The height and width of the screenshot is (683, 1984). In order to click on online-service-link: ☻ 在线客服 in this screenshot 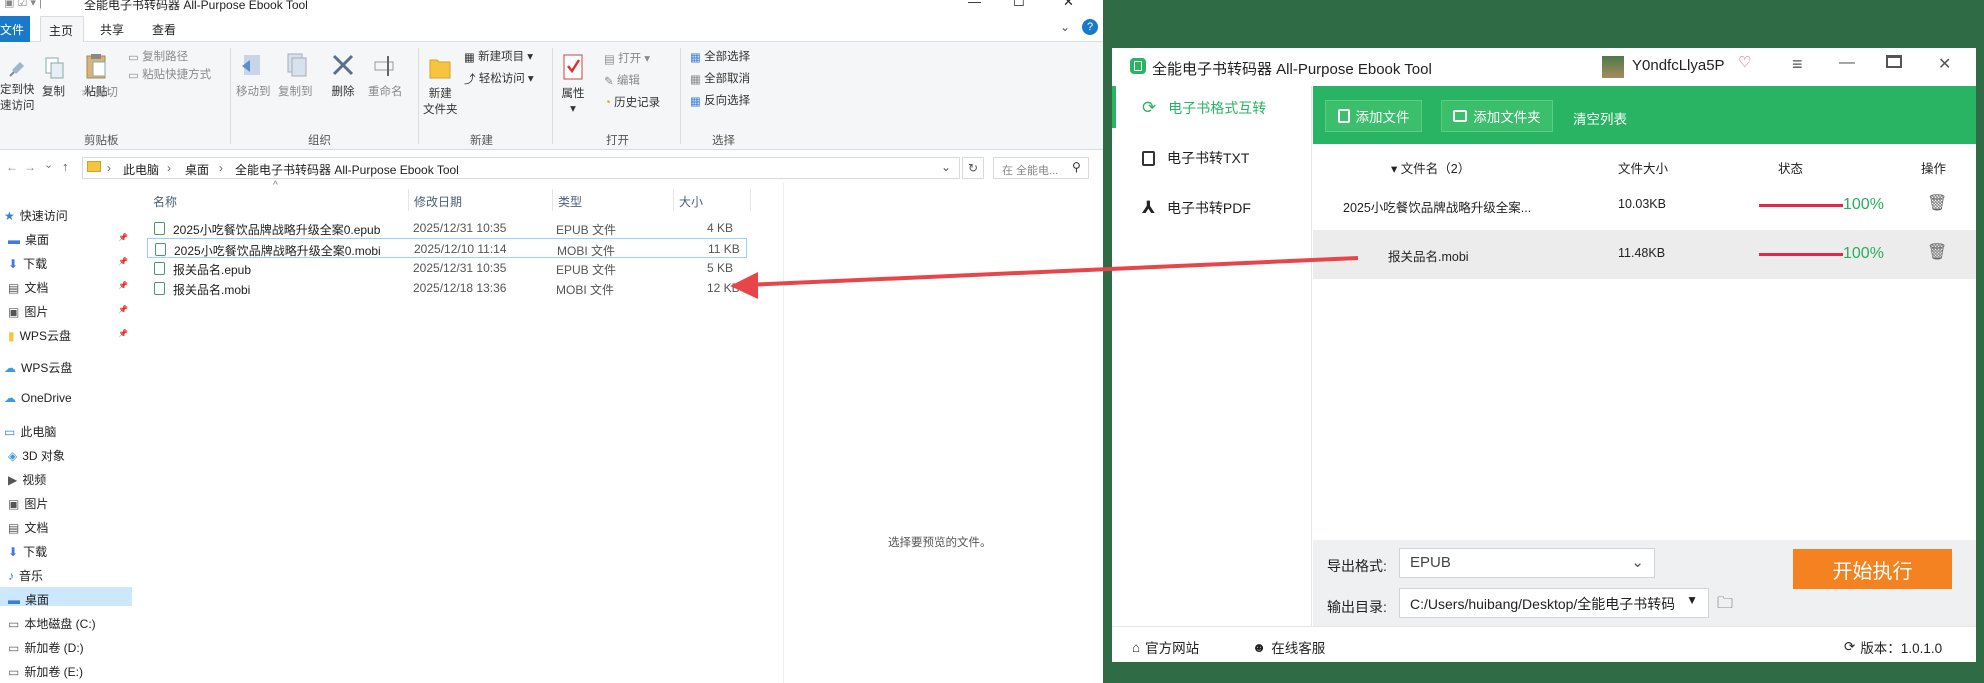, I will do `click(1288, 647)`.